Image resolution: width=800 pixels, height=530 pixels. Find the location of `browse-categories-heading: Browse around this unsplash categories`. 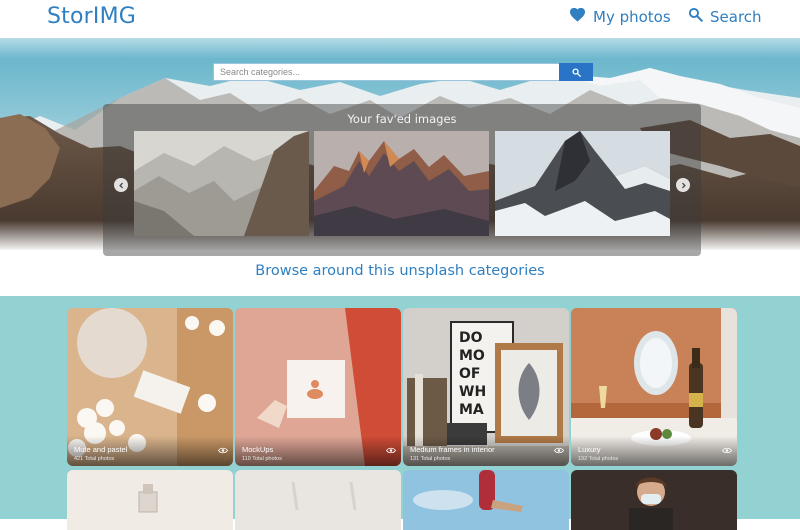

browse-categories-heading: Browse around this unsplash categories is located at coordinates (400, 271).